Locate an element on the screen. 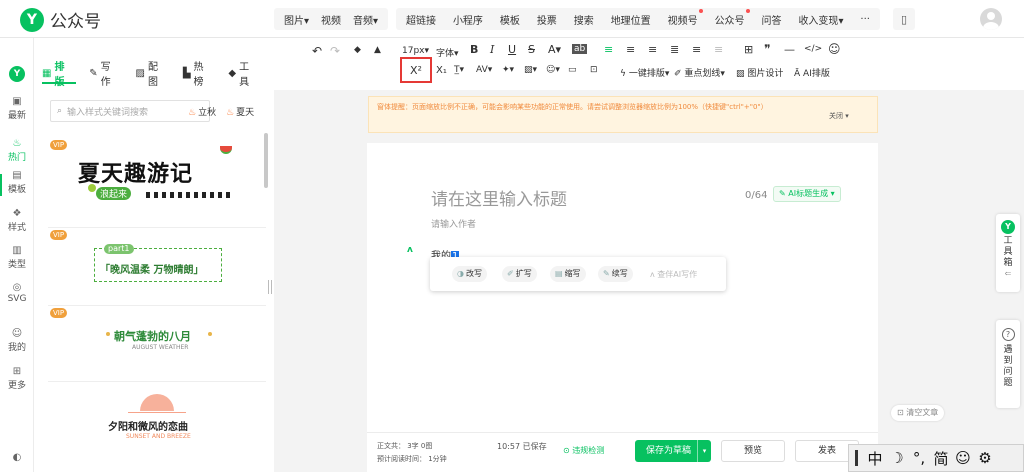  strikethrough-button: S is located at coordinates (531, 49).